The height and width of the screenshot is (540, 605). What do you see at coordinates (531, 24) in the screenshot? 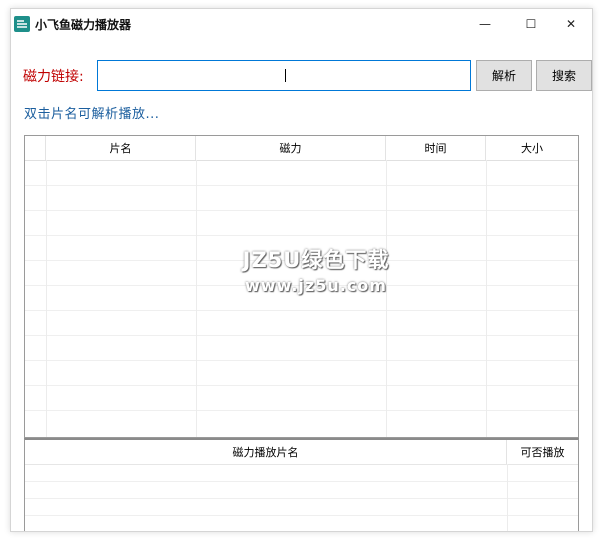
I see `maximize-icon: ☐` at bounding box center [531, 24].